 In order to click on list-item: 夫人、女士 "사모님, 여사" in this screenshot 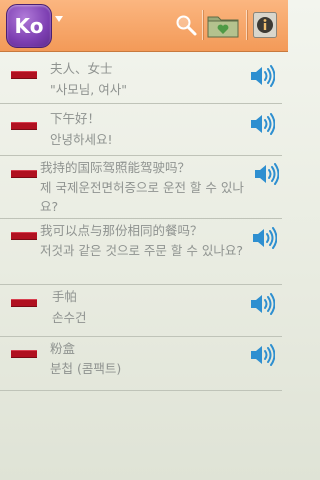, I will do `click(141, 78)`.